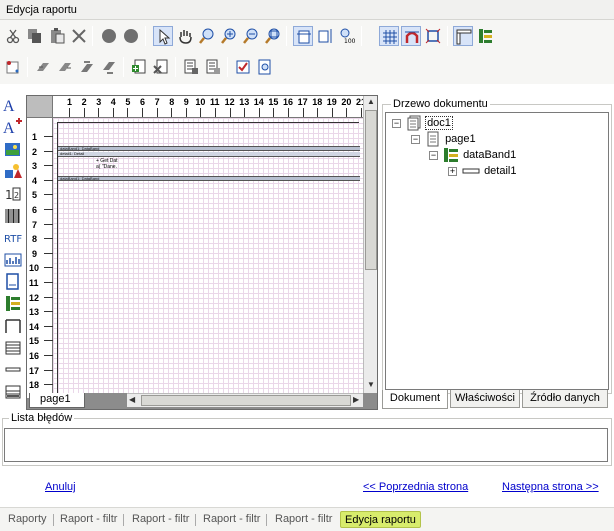 Image resolution: width=614 pixels, height=531 pixels. I want to click on scroll-left-icon: ◀, so click(132, 399).